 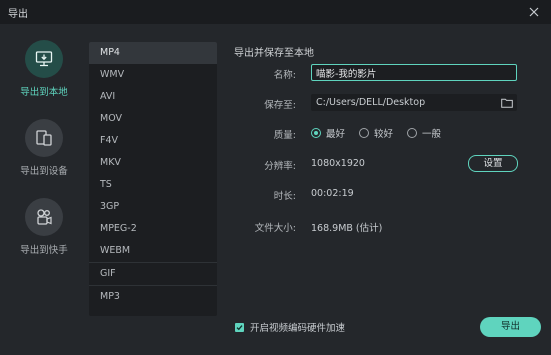 I want to click on quality-option-label: 一般, so click(x=432, y=134).